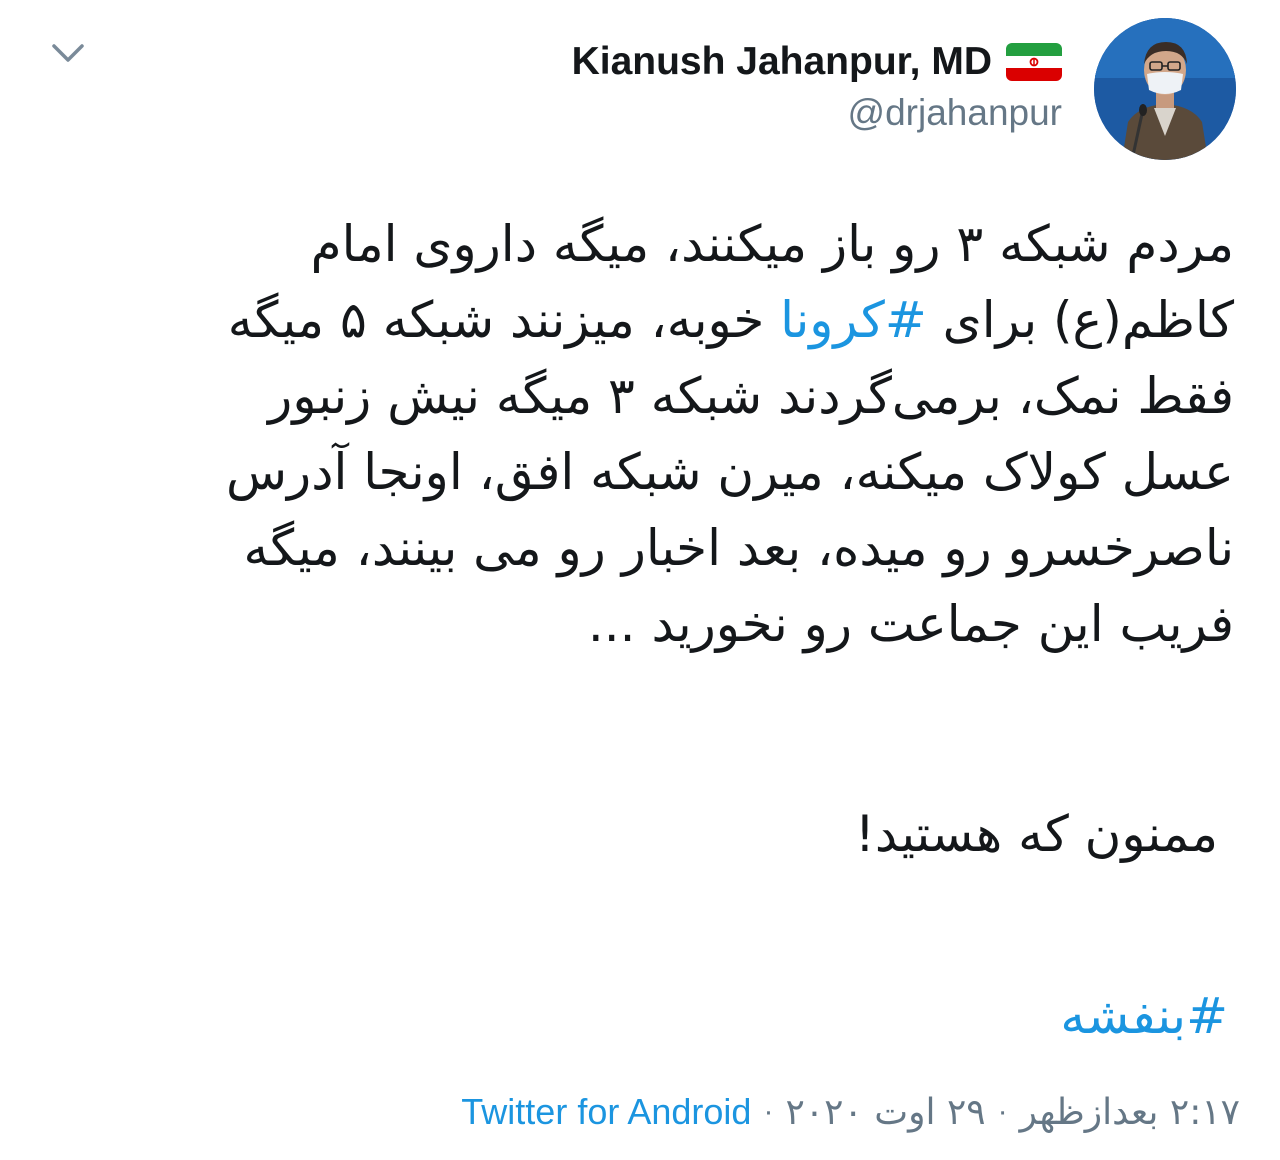 The image size is (1280, 1160). I want to click on chevron-down-icon, so click(68, 53).